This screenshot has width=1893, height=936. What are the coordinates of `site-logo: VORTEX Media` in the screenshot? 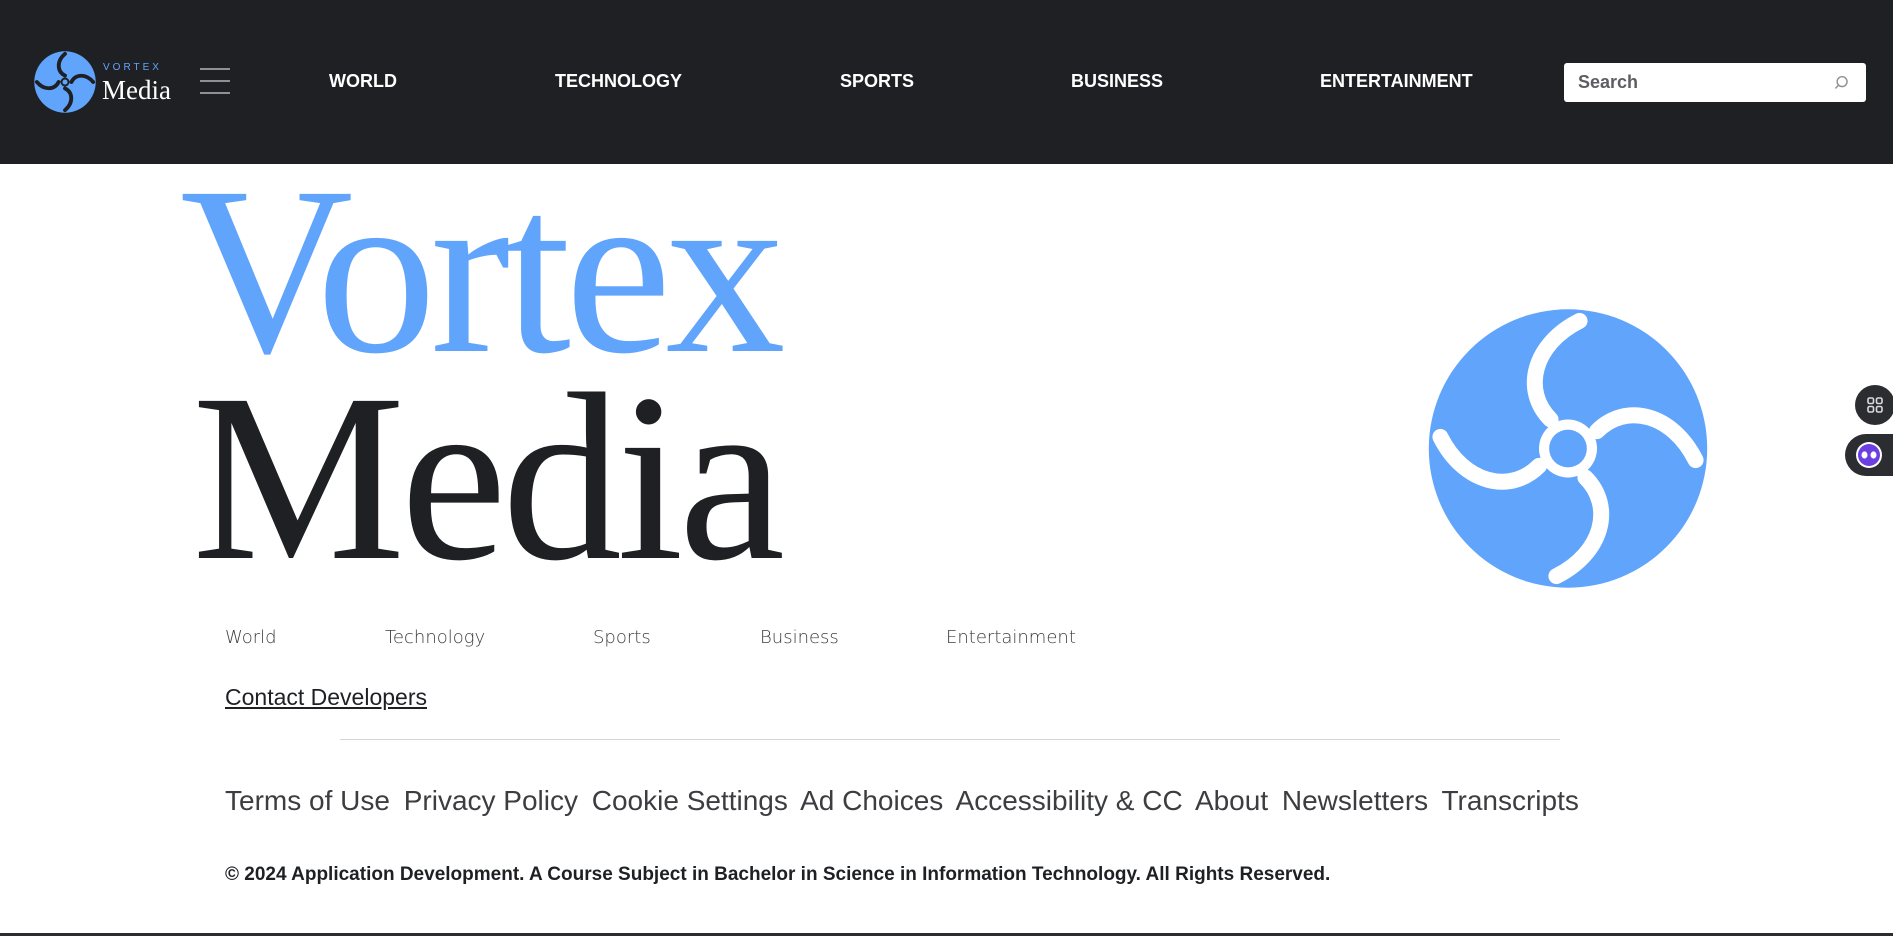 It's located at (103, 83).